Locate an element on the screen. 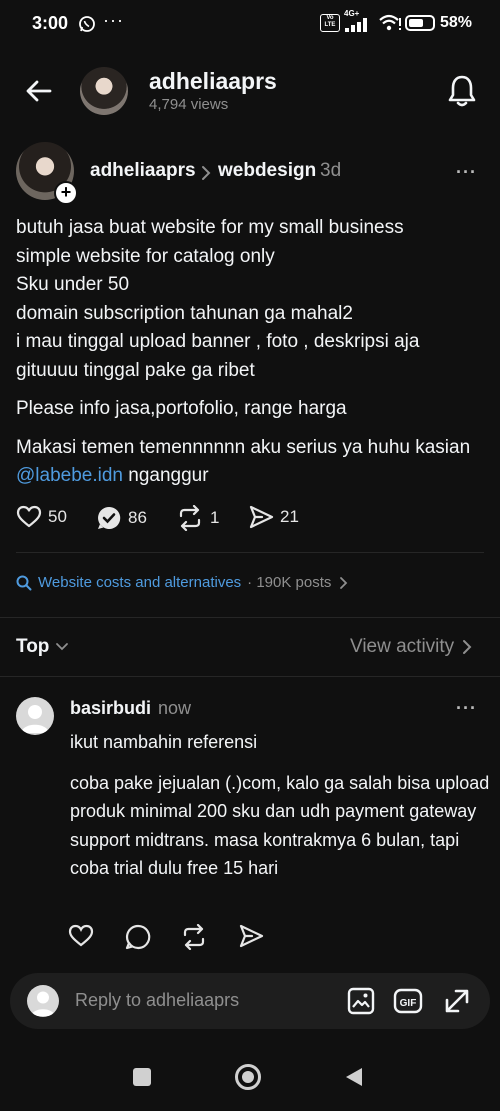 This screenshot has height=1111, width=500. view-activity-label: View activity is located at coordinates (402, 646).